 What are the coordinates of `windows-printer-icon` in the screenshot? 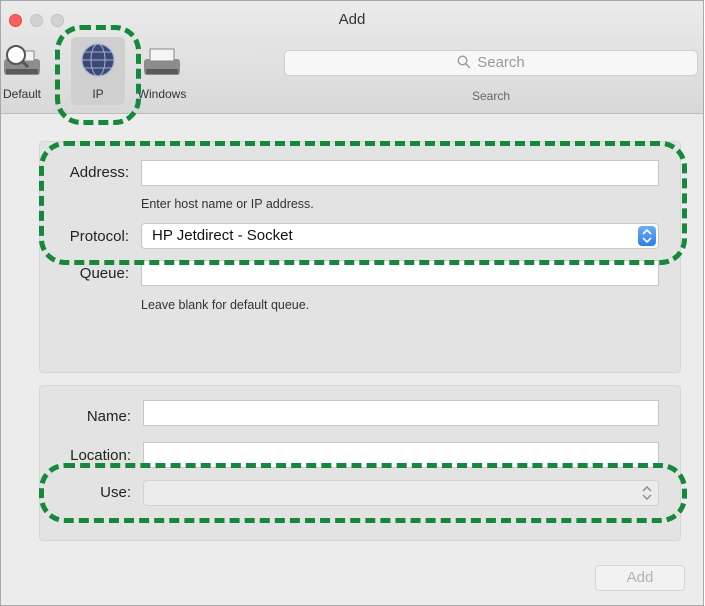 It's located at (162, 65).